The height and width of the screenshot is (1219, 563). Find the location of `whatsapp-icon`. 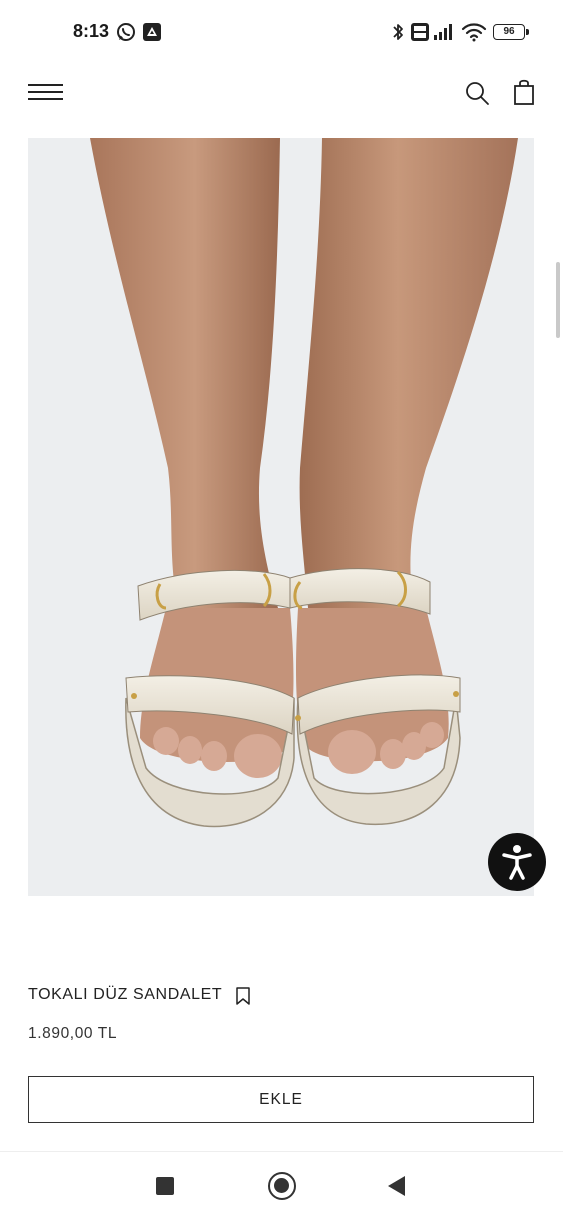

whatsapp-icon is located at coordinates (126, 32).